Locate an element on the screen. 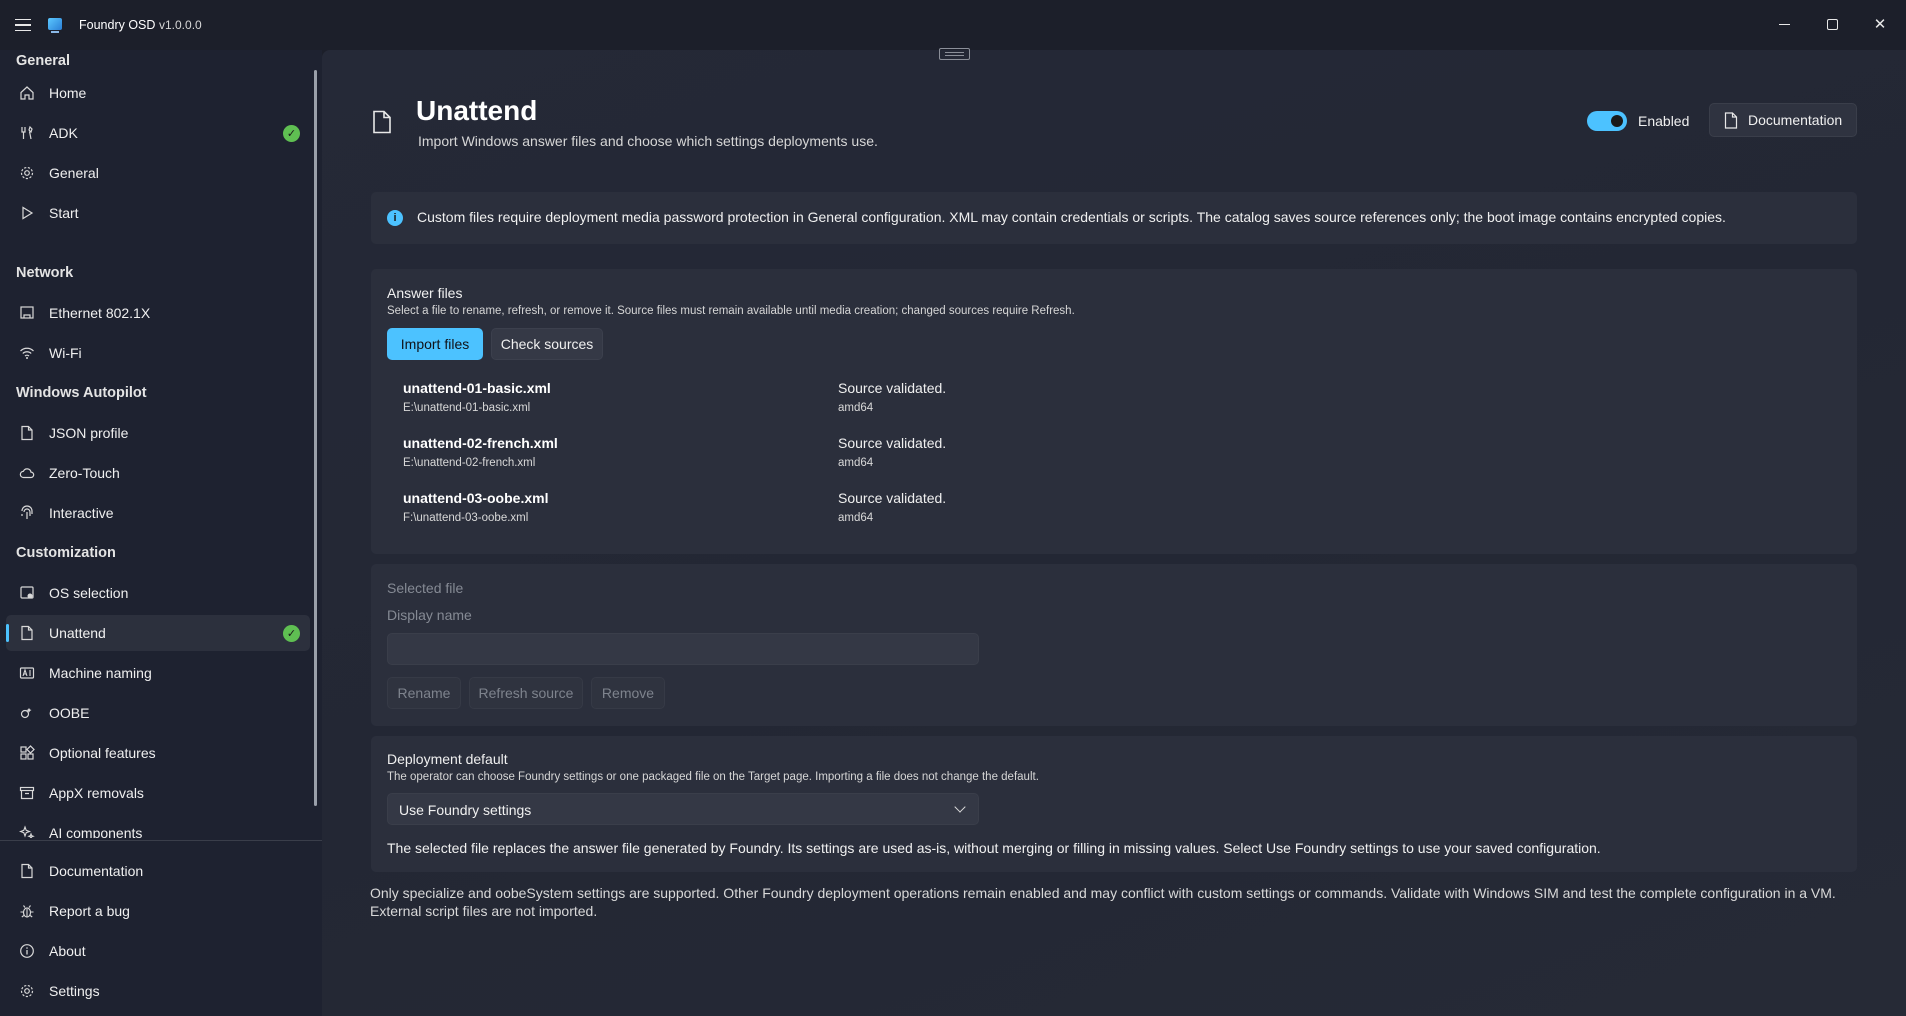 This screenshot has width=1906, height=1016. sidebar-item-label: Wi-Fi is located at coordinates (65, 353).